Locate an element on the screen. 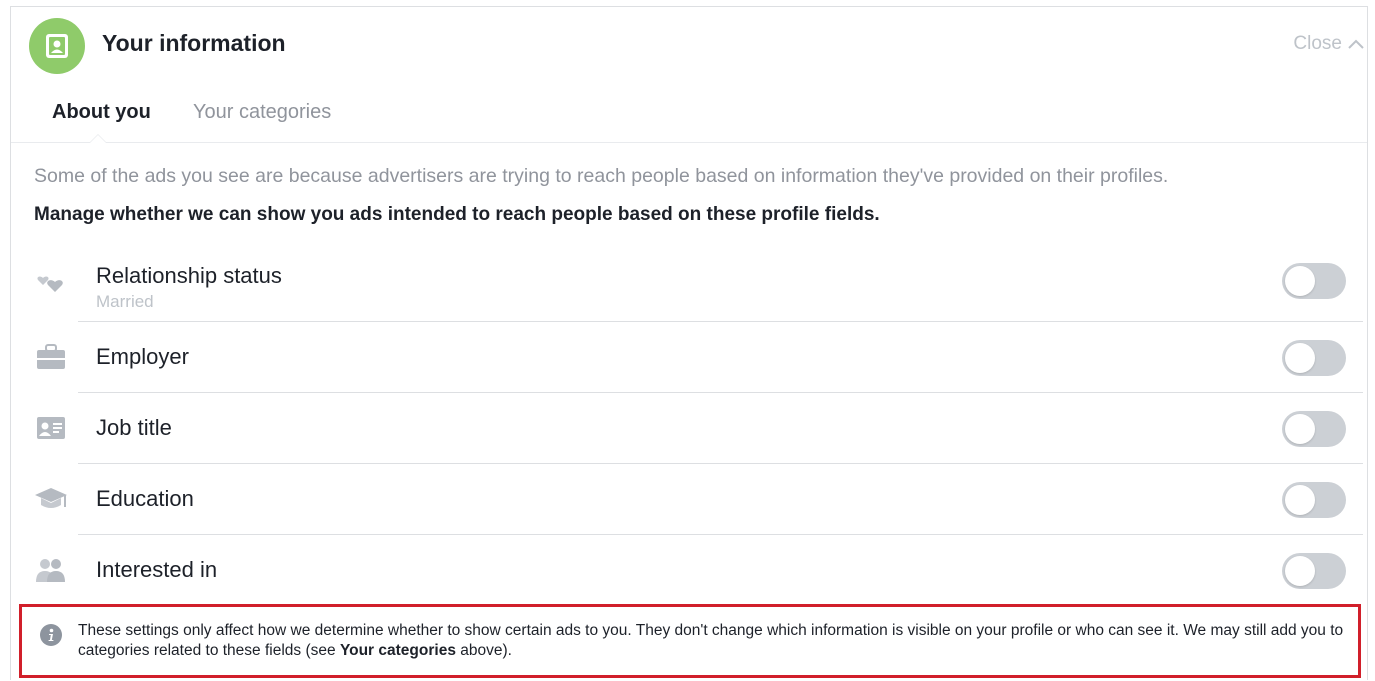 This screenshot has width=1375, height=681. field-row-employer: Employer is located at coordinates (689, 357).